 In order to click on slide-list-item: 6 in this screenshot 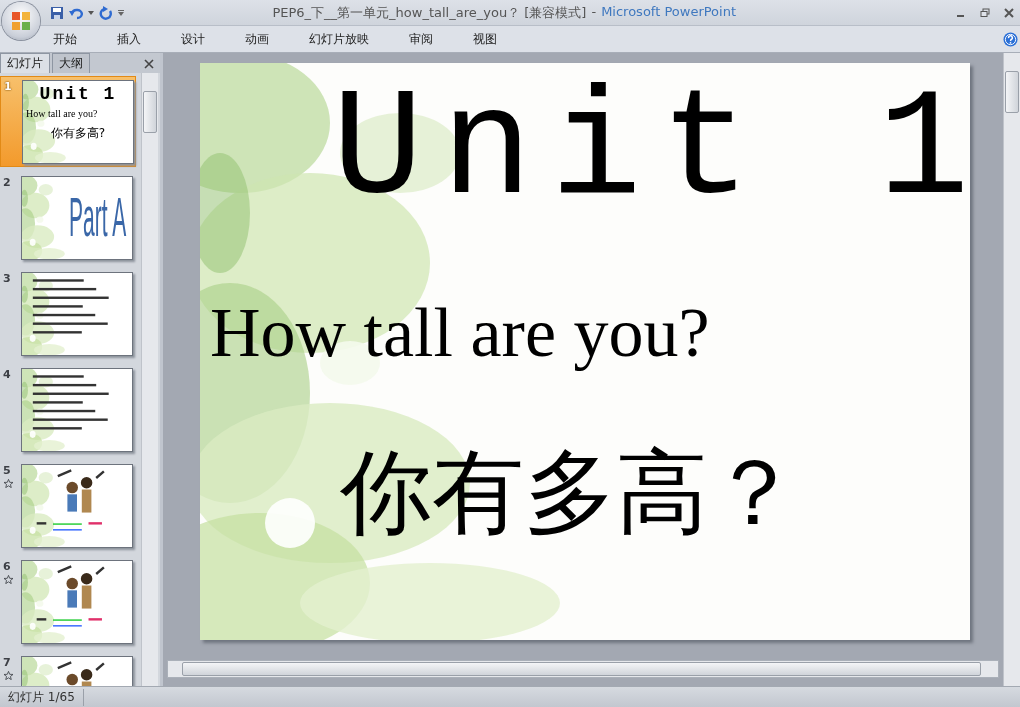, I will do `click(69, 601)`.